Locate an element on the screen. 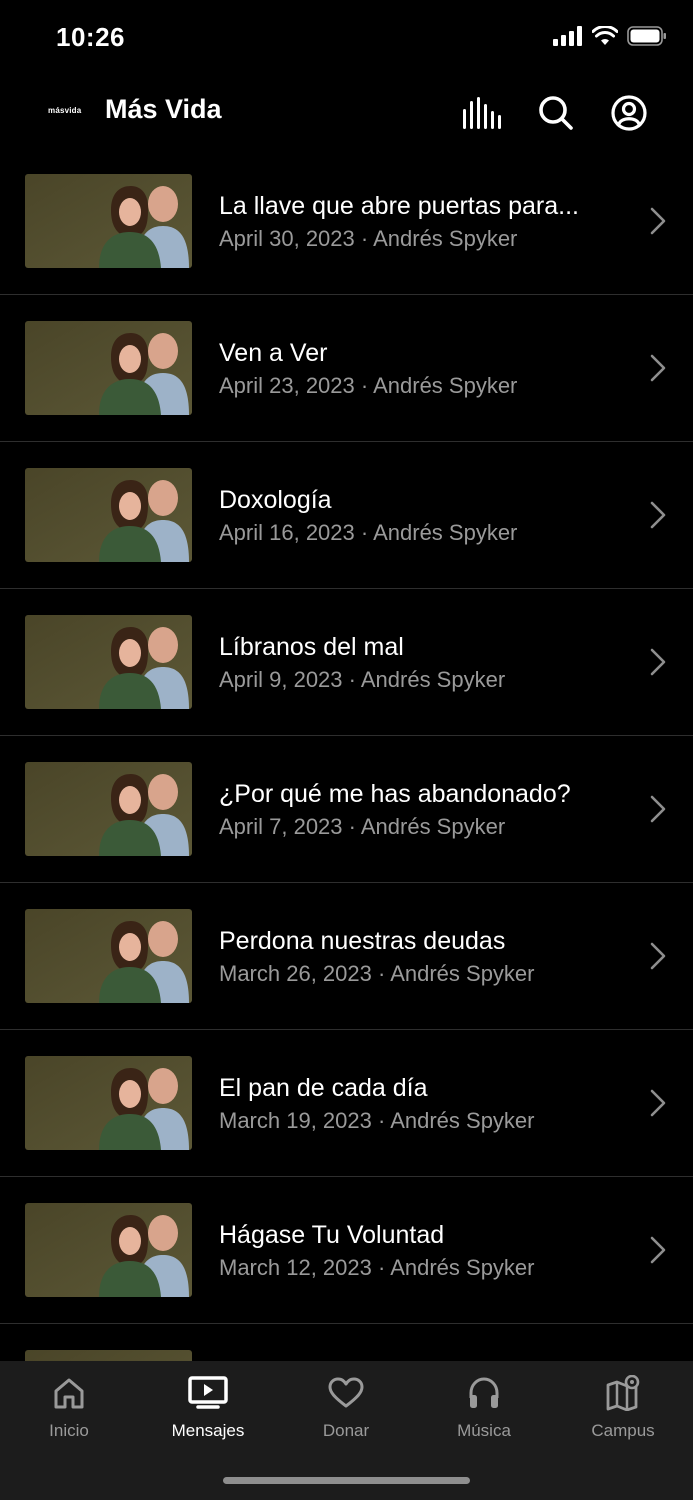 The height and width of the screenshot is (1500, 693). status-time: 10:26 is located at coordinates (90, 37).